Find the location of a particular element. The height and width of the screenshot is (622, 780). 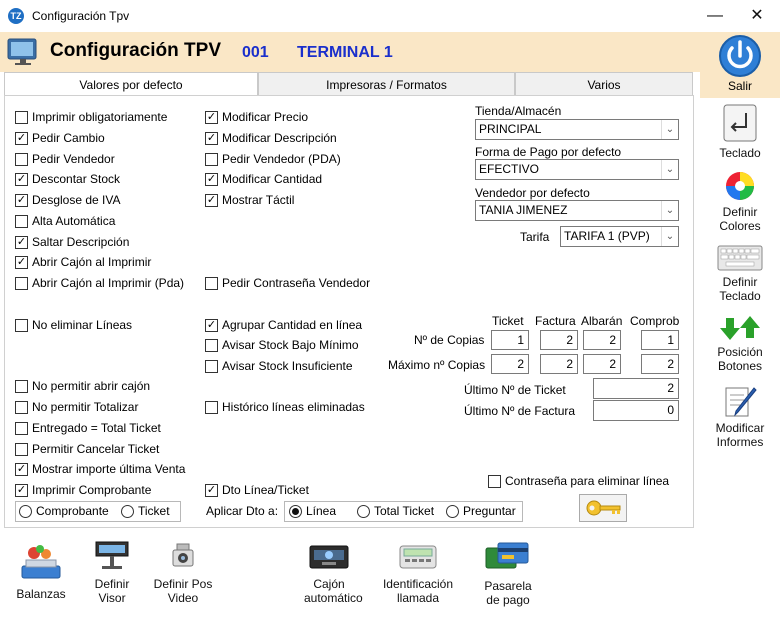

page-title: Configuración TPV is located at coordinates (135, 50).